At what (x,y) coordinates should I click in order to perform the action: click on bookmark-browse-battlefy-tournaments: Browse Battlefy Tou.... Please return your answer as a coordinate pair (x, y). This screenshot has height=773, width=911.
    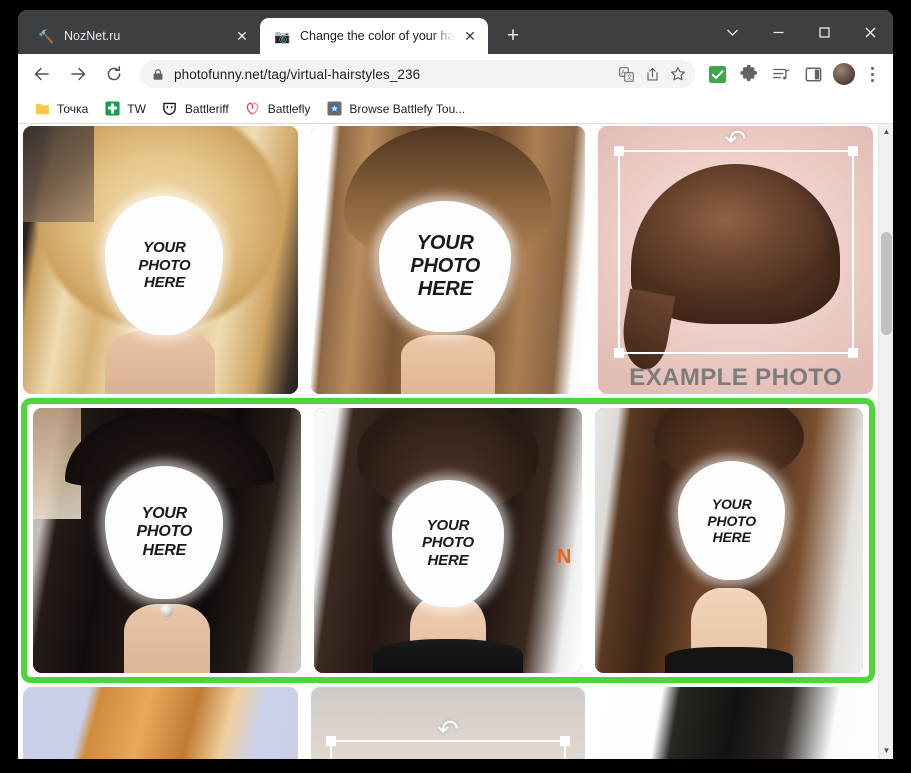
    Looking at the image, I should click on (395, 109).